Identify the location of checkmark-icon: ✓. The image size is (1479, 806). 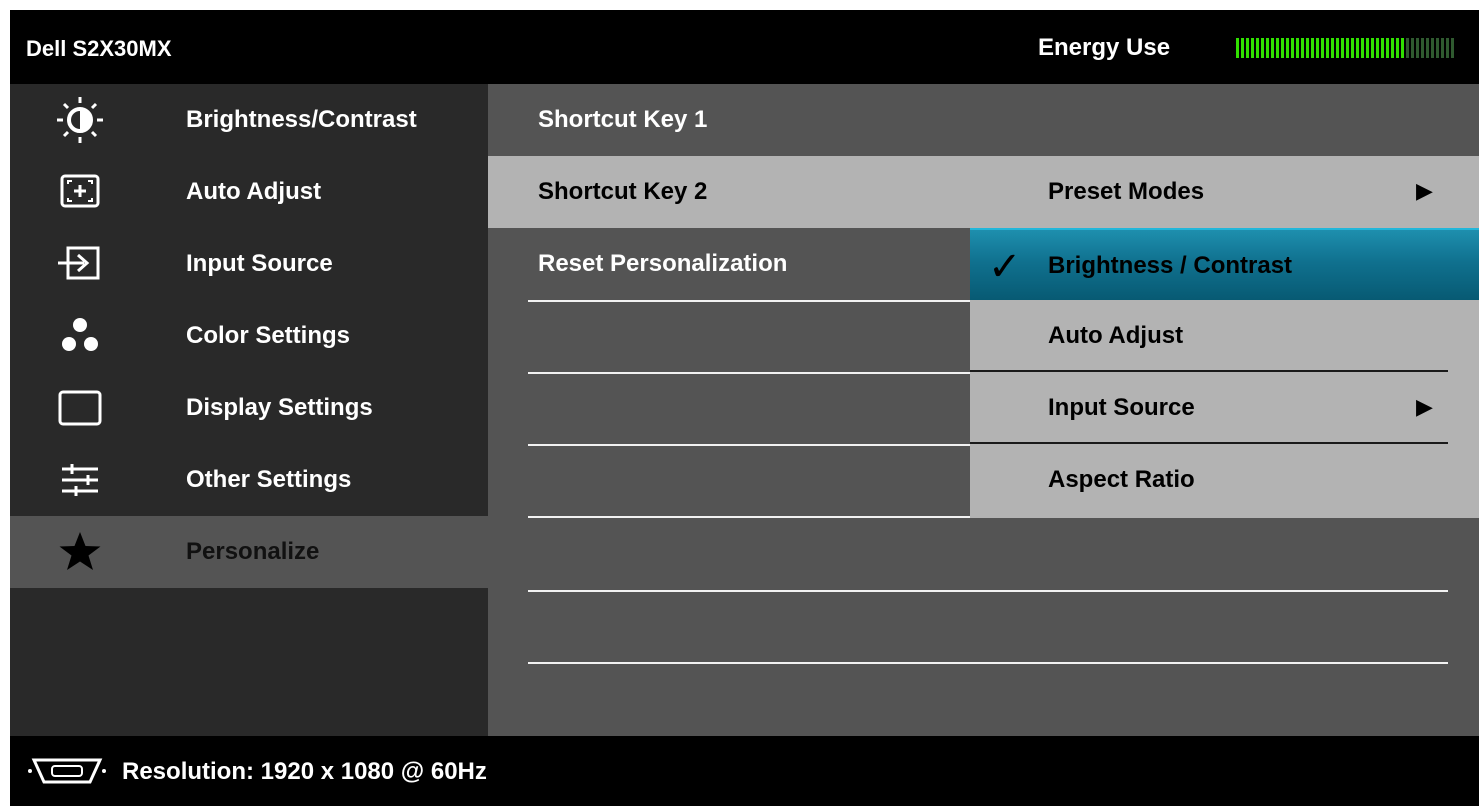
(1005, 267).